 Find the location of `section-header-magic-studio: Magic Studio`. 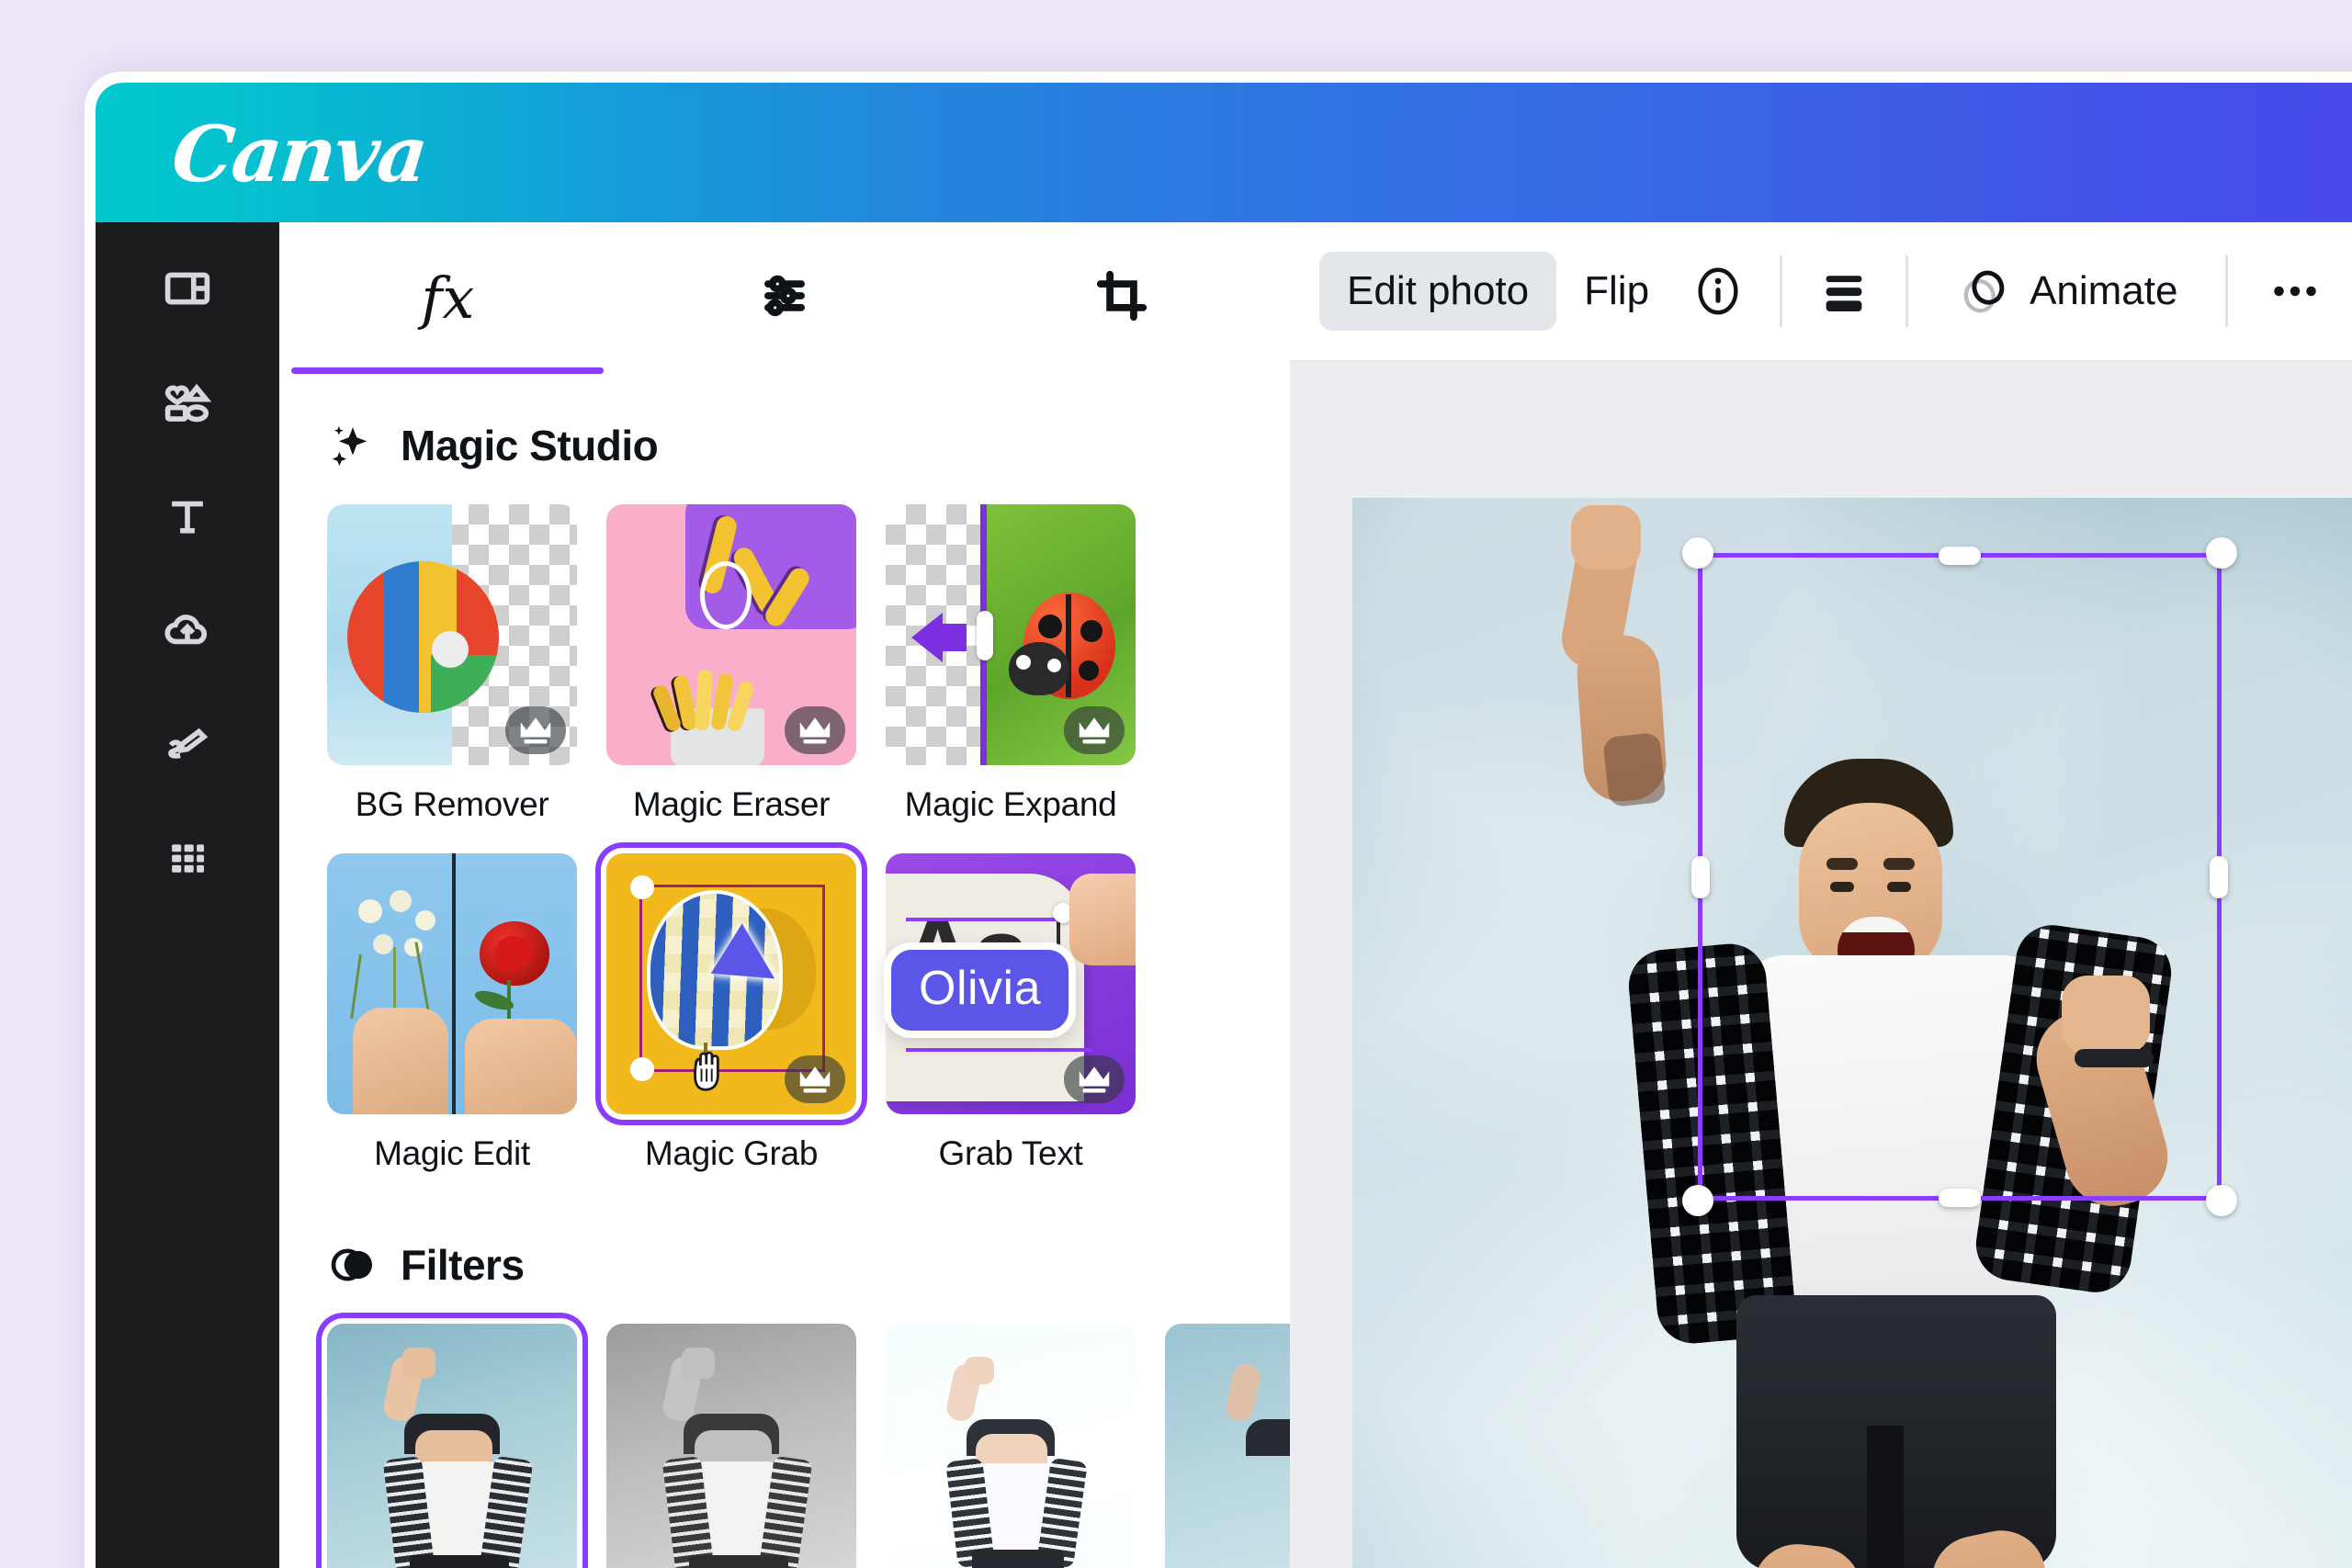

section-header-magic-studio: Magic Studio is located at coordinates (809, 446).